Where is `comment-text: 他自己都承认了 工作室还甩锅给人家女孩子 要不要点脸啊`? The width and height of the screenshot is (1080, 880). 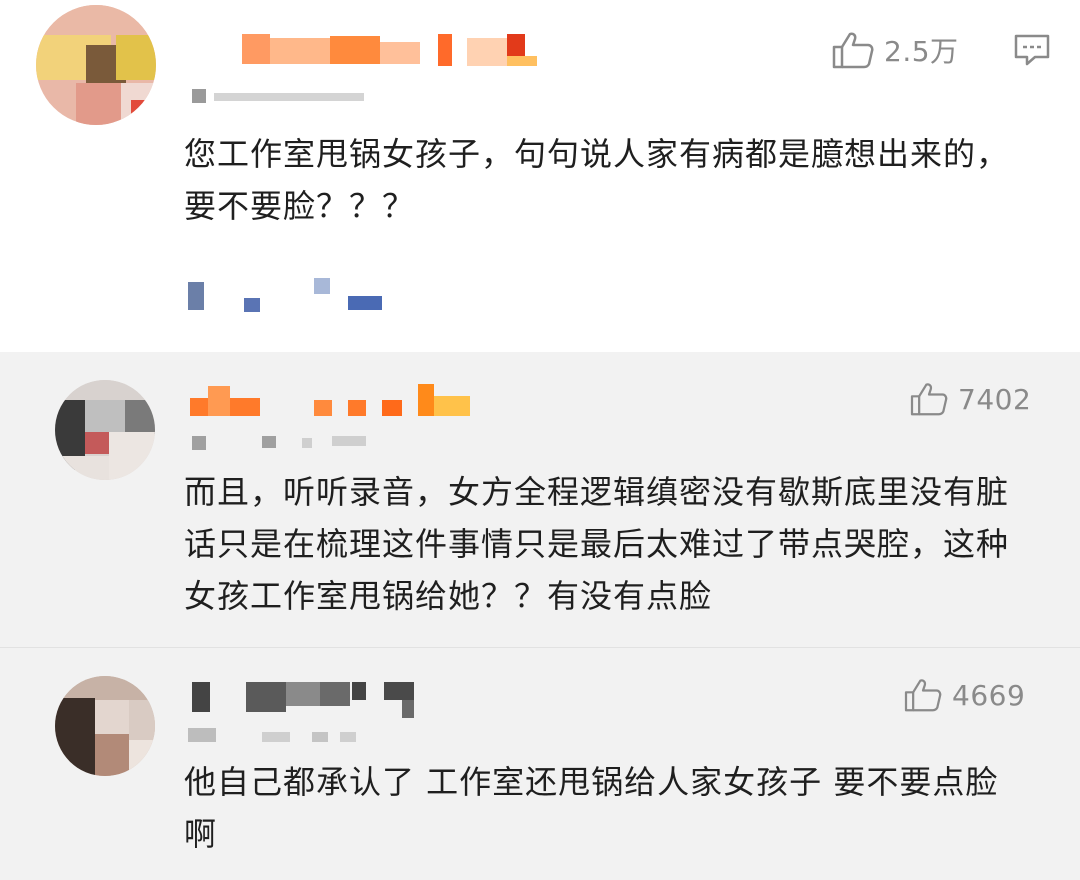
comment-text: 他自己都承认了 工作室还甩锅给人家女孩子 要不要点脸啊 is located at coordinates (591, 808).